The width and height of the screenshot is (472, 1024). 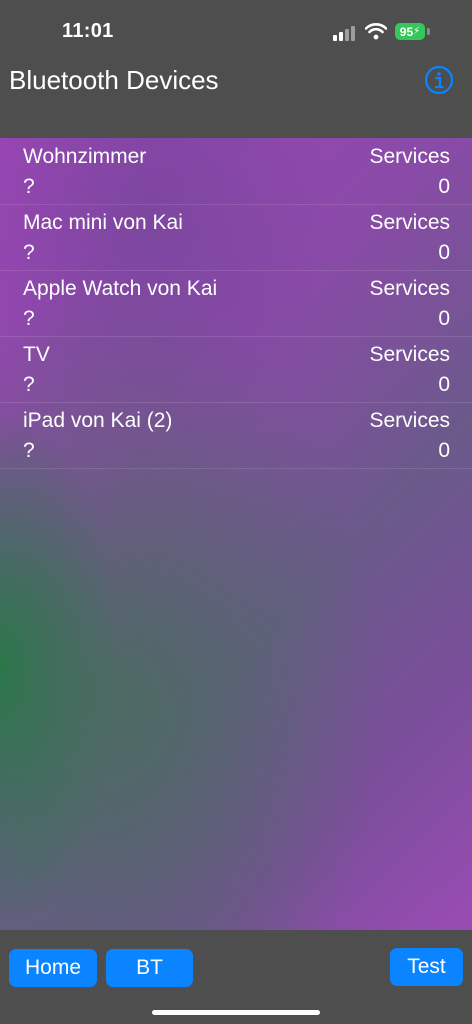 I want to click on signal-icon, so click(x=346, y=33).